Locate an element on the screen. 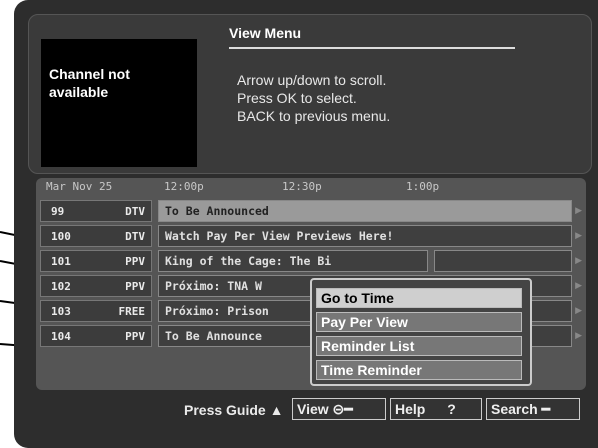 The image size is (598, 448). menu-item-go-to-time: Go to Time is located at coordinates (419, 298).